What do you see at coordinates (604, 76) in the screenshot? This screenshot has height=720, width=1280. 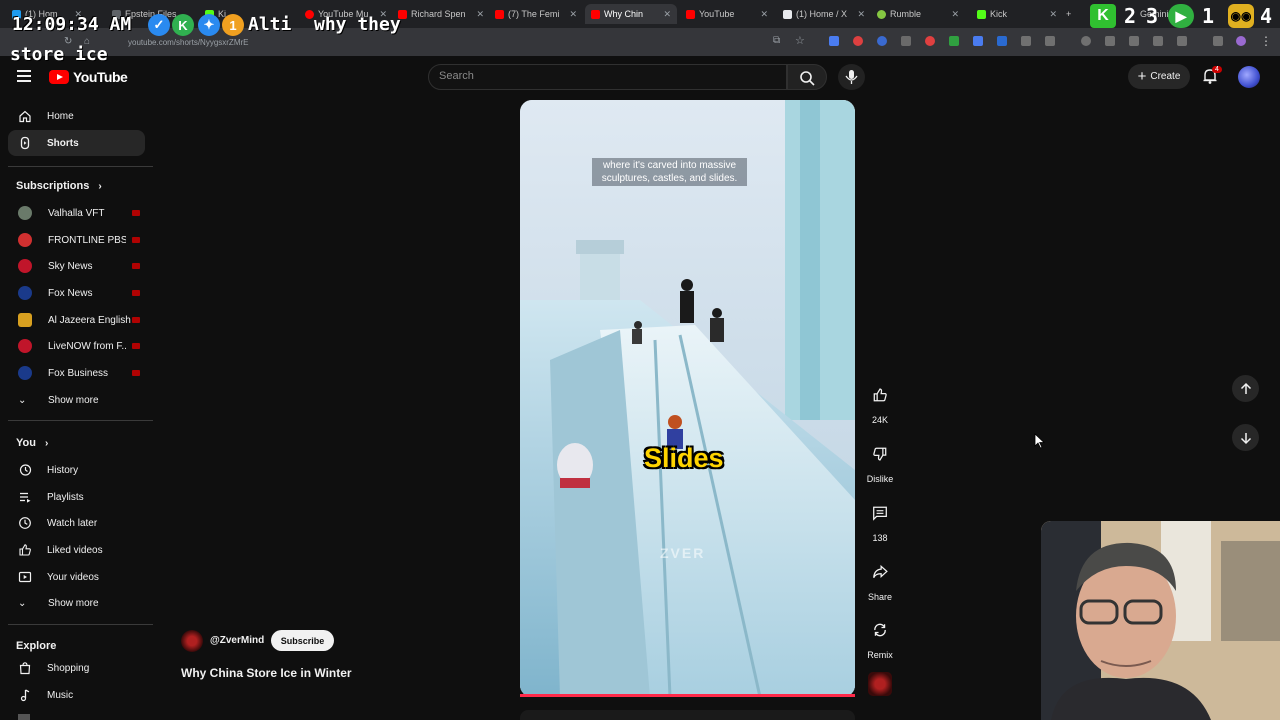 I see `search-input` at bounding box center [604, 76].